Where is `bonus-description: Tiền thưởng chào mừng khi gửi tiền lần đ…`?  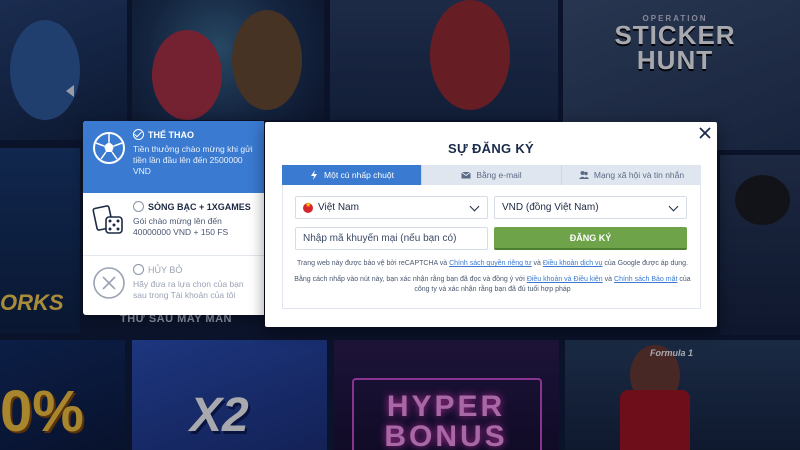
bonus-description: Tiền thưởng chào mừng khi gửi tiền lần đ… is located at coordinates (193, 160).